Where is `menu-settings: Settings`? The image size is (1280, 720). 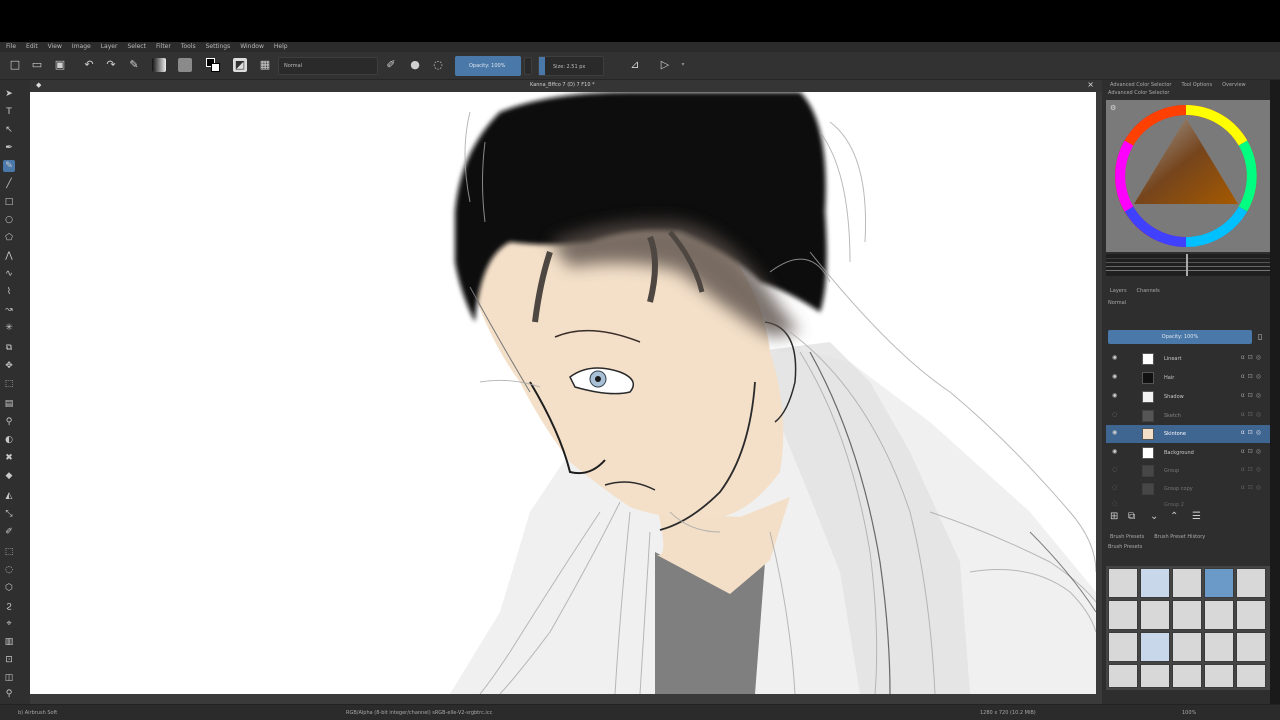
menu-settings: Settings is located at coordinates (218, 47).